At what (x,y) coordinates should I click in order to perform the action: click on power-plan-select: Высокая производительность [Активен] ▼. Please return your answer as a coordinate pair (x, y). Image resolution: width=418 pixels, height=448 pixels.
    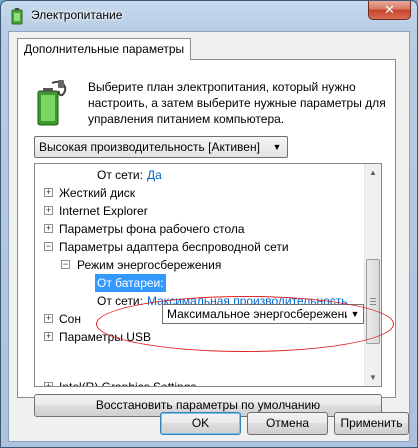
    Looking at the image, I should click on (161, 147).